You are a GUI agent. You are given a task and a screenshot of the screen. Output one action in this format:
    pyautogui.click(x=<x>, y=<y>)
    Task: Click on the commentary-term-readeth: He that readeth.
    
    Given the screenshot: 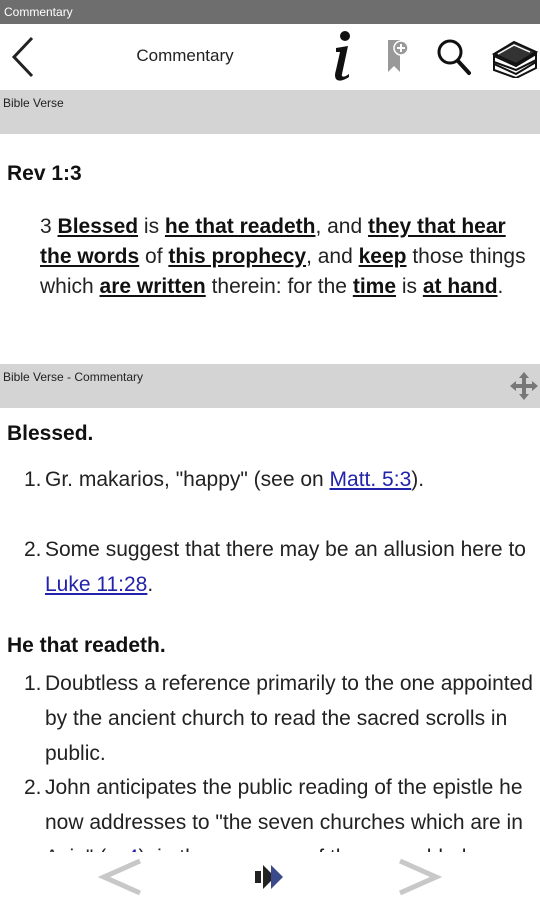 What is the action you would take?
    pyautogui.click(x=86, y=645)
    